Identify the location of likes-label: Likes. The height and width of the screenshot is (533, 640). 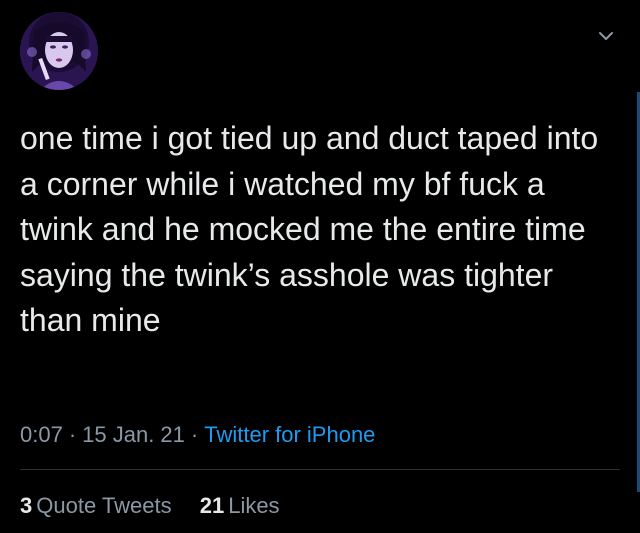
(254, 505).